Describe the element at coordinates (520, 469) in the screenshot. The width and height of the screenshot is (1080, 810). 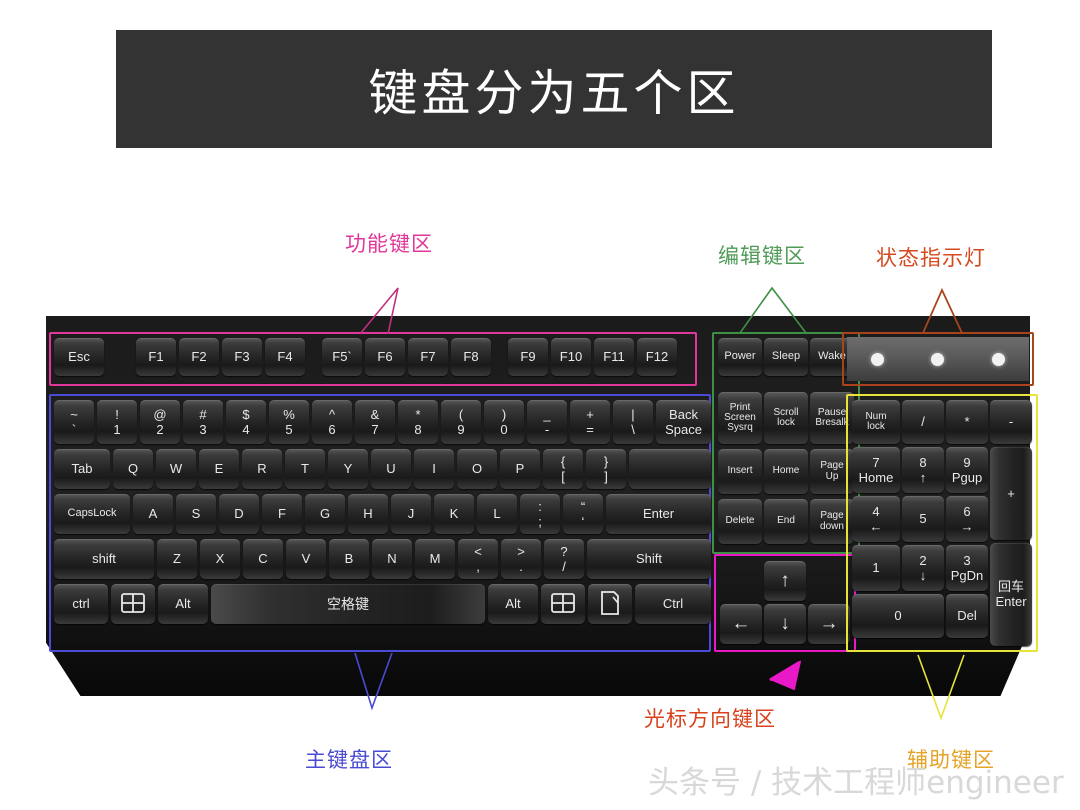
I see `key-p: P` at that location.